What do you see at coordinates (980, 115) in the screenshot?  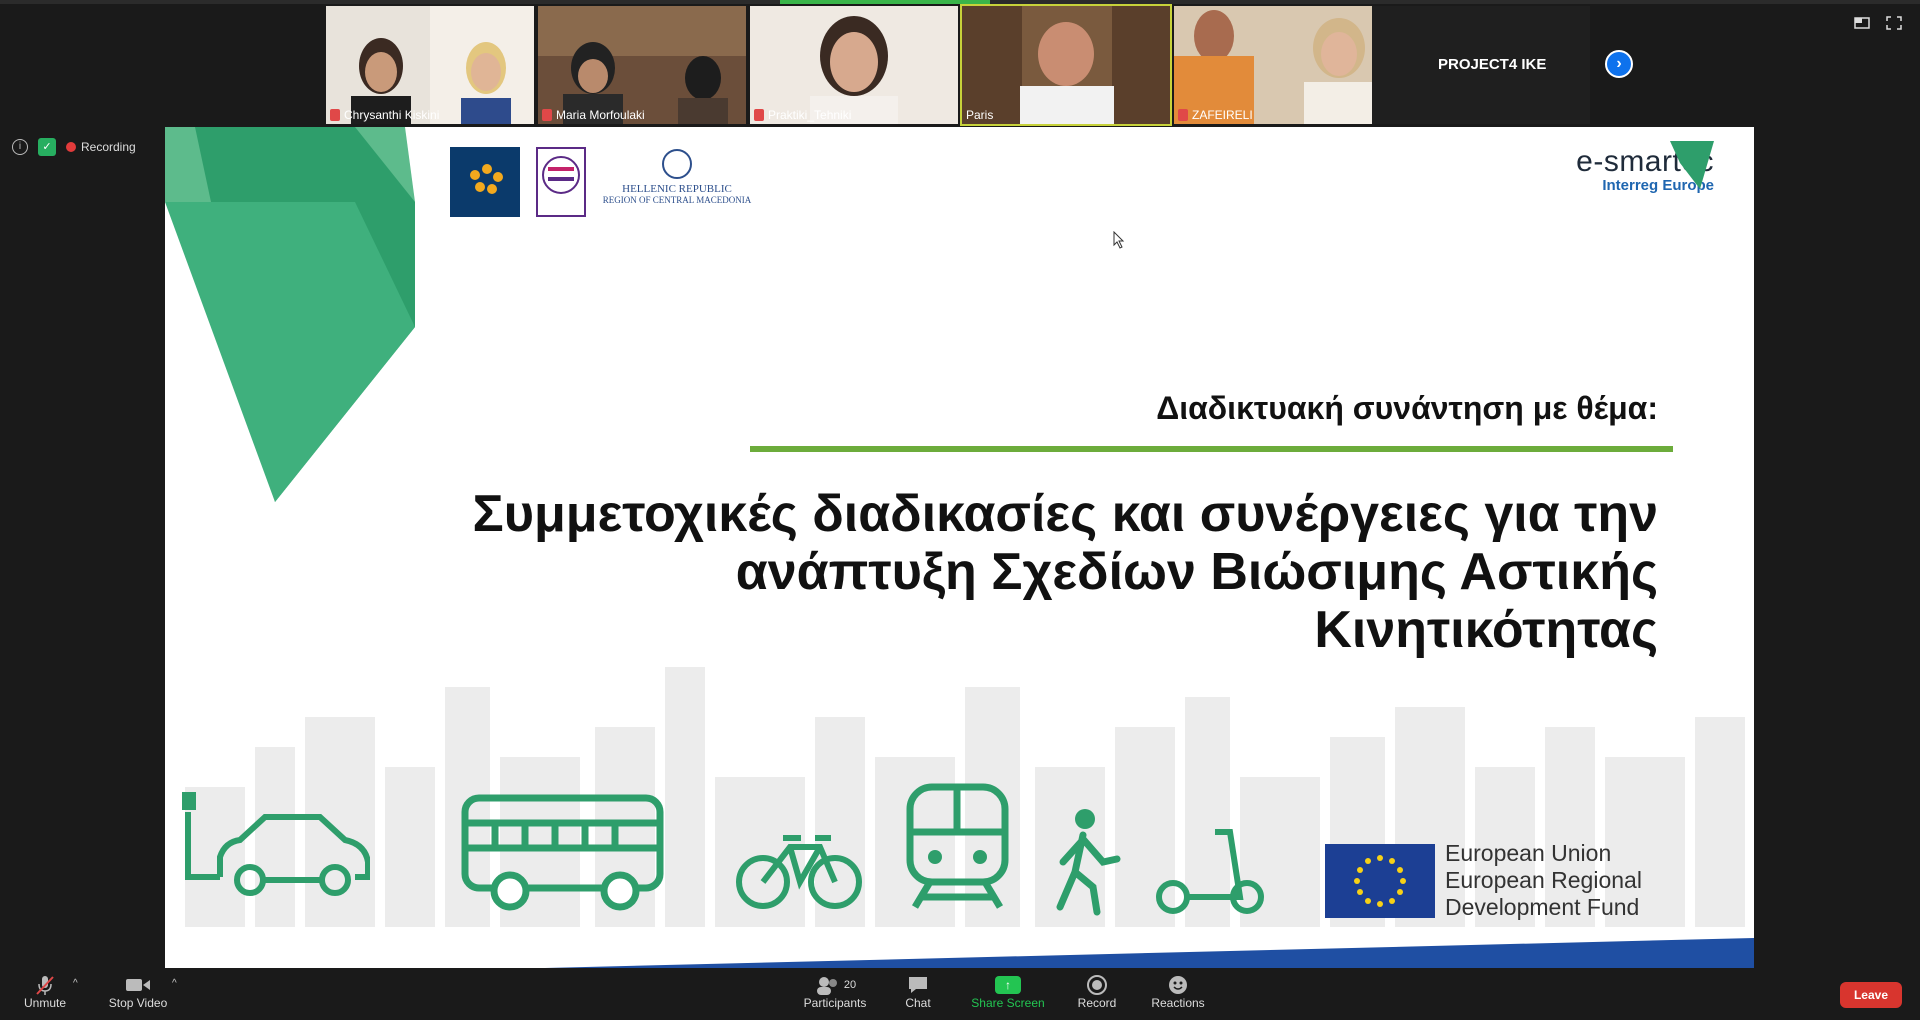 I see `participant-name: Paris` at bounding box center [980, 115].